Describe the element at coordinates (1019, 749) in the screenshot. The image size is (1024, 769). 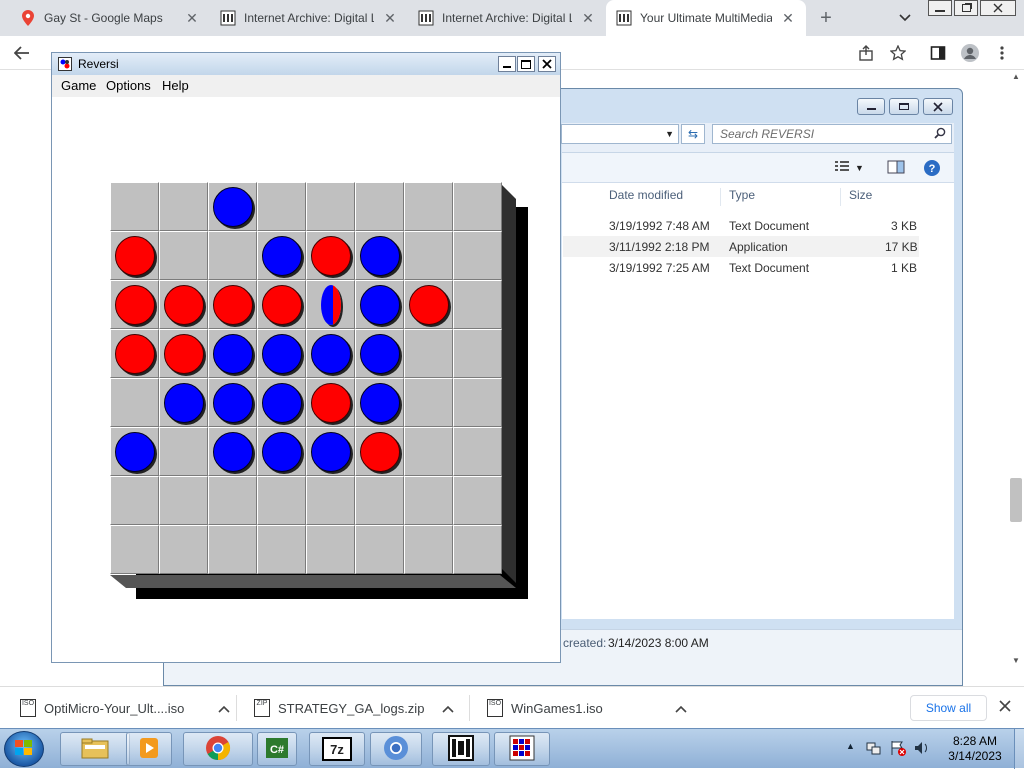
I see `show-desktop-button` at that location.